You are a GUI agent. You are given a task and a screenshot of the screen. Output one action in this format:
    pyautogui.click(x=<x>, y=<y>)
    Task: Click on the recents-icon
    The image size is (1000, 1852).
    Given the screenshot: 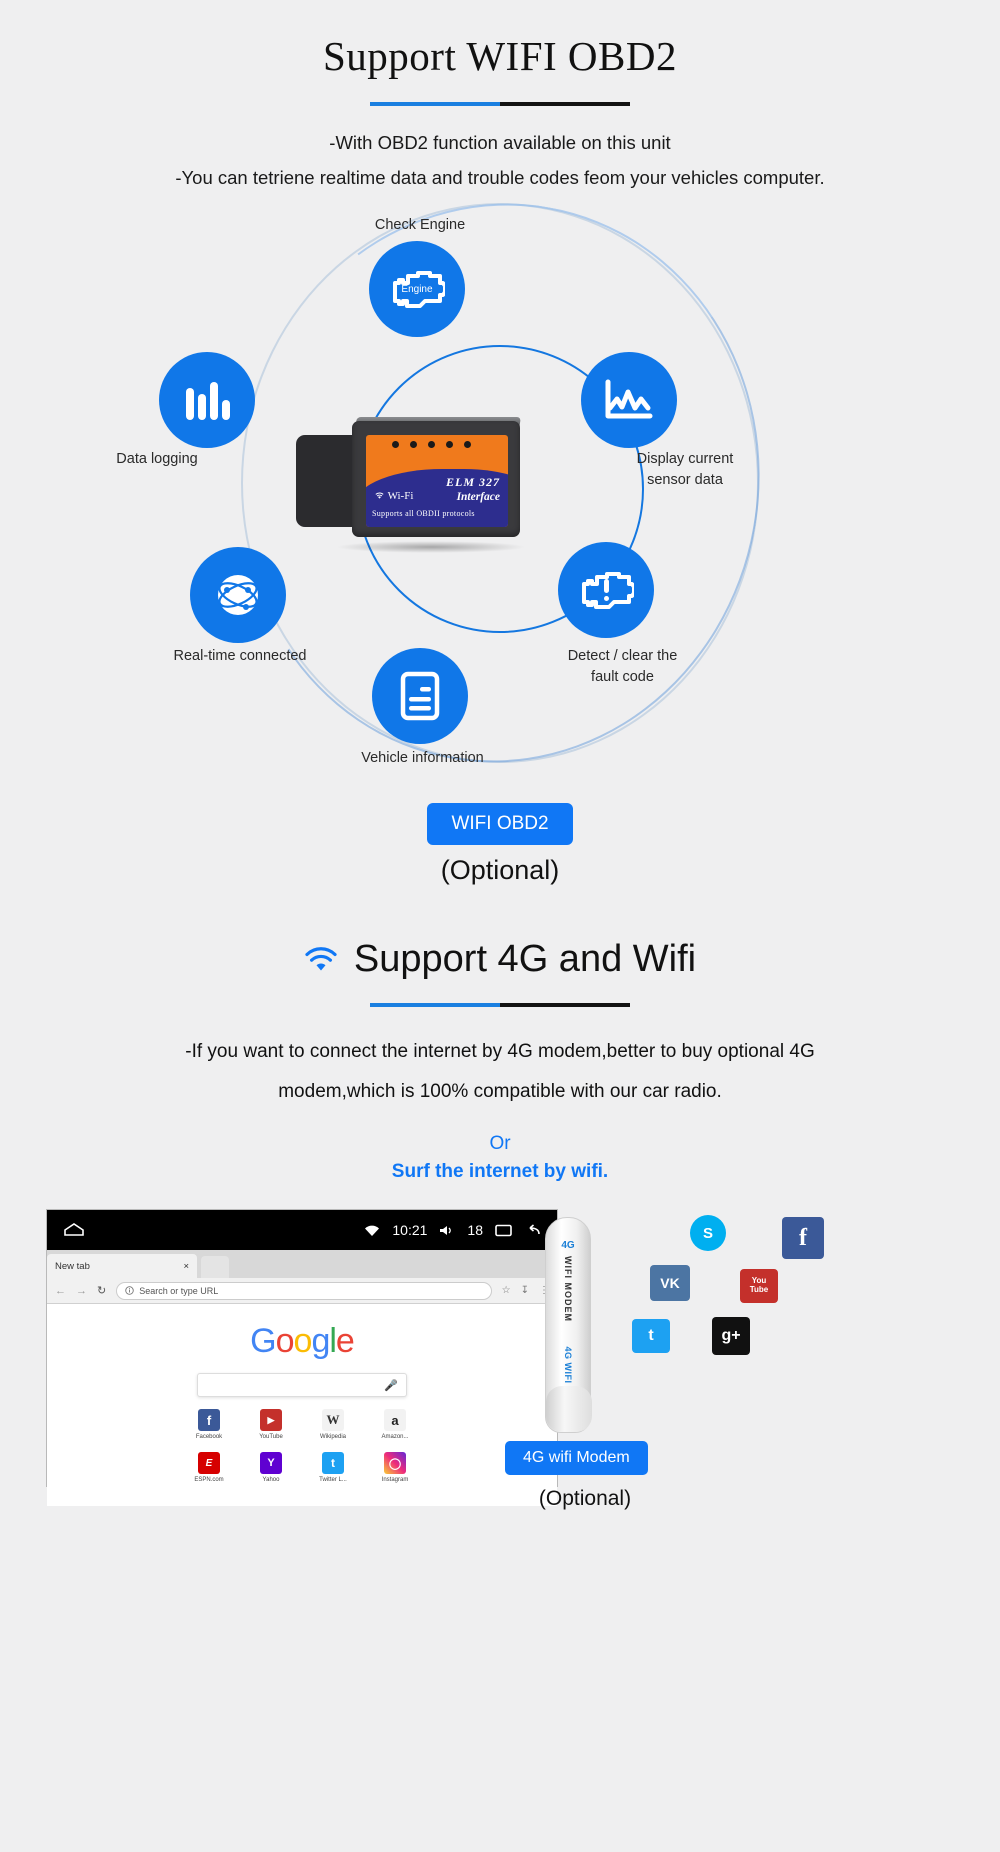 What is the action you would take?
    pyautogui.click(x=503, y=1230)
    